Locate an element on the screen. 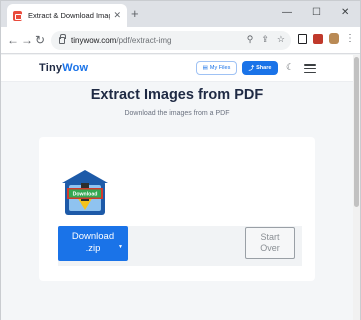  zip-thumbnail-icon: Download is located at coordinates (85, 192).